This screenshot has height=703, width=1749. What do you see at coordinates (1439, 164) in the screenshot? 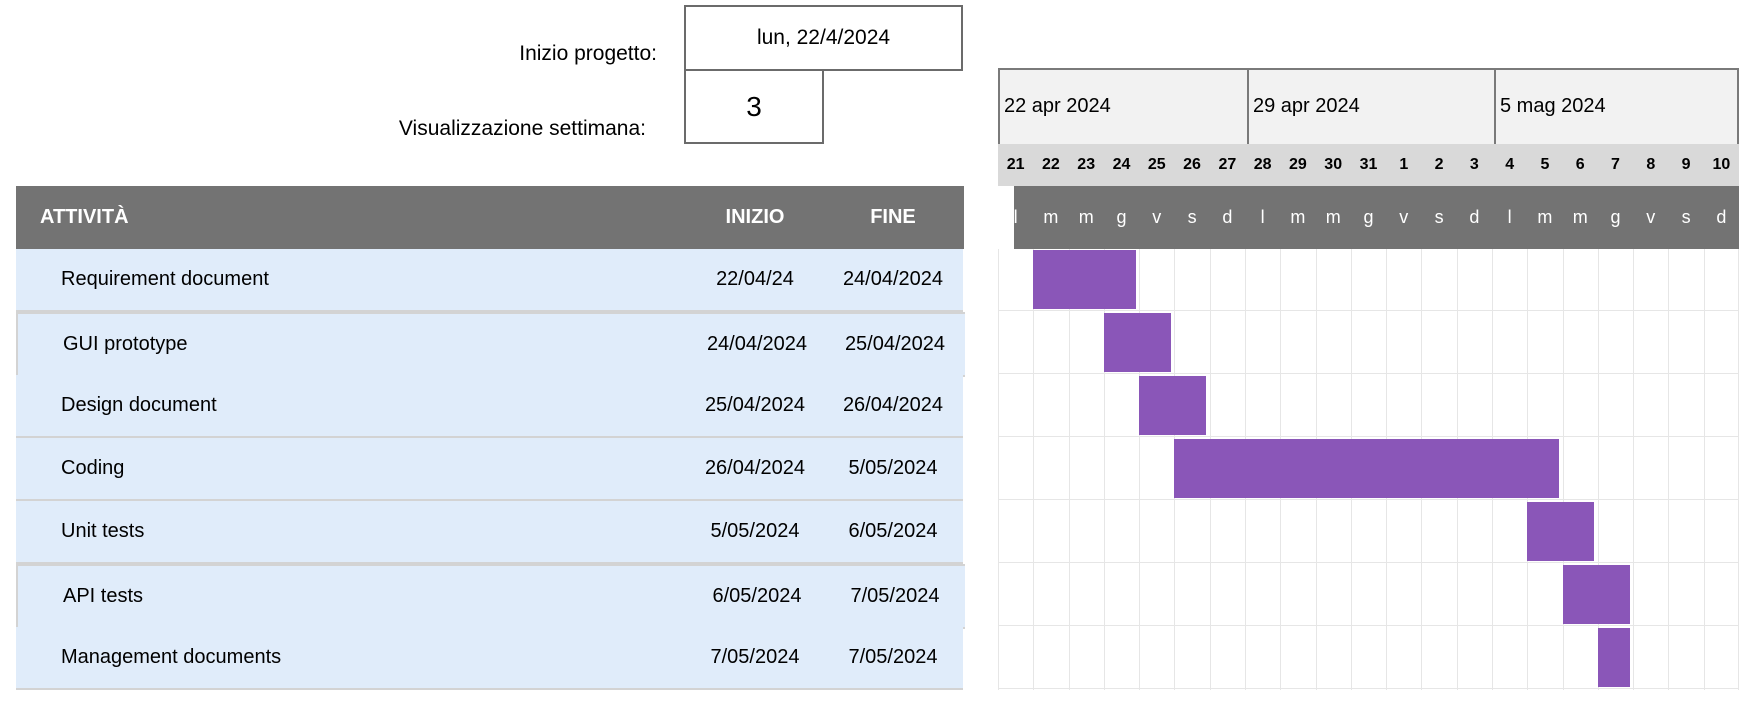
I see `day-number: 2` at bounding box center [1439, 164].